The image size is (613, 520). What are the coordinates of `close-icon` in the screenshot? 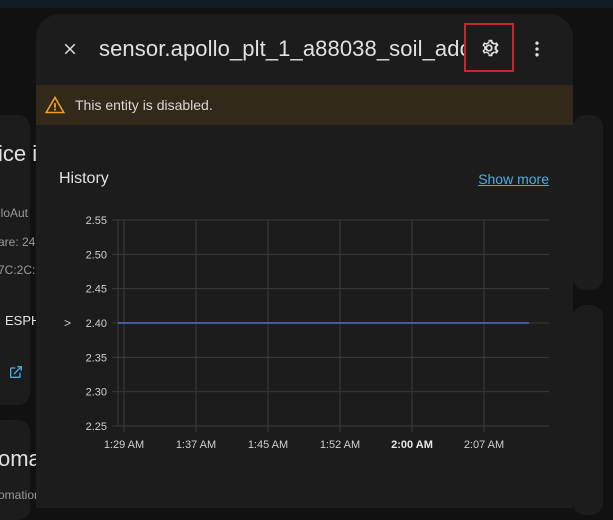 It's located at (70, 49).